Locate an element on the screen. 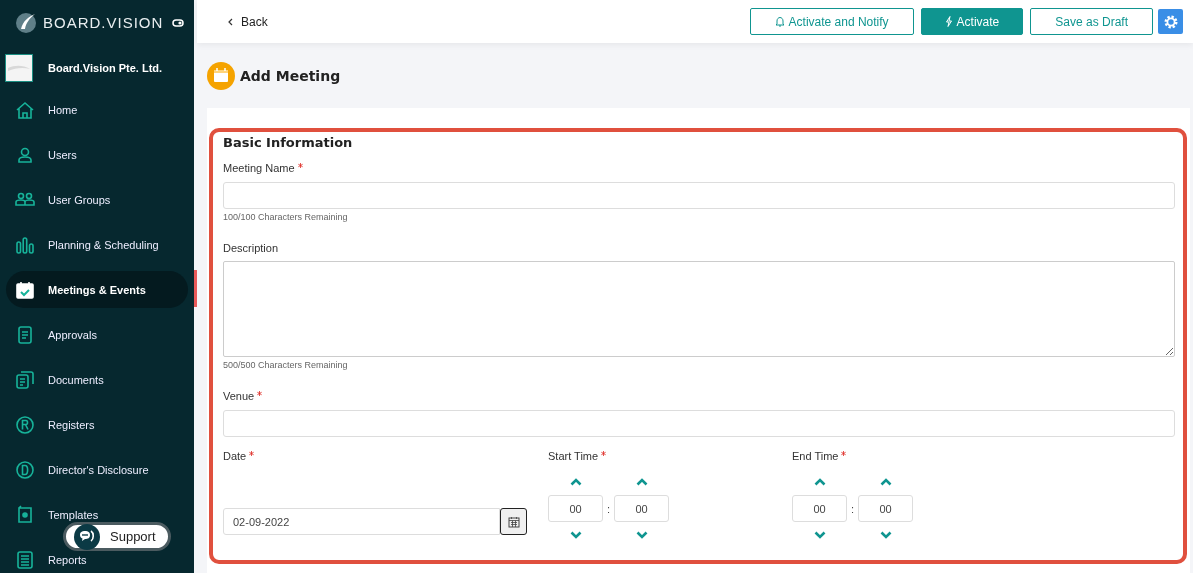  section-title: Basic Information is located at coordinates (288, 142).